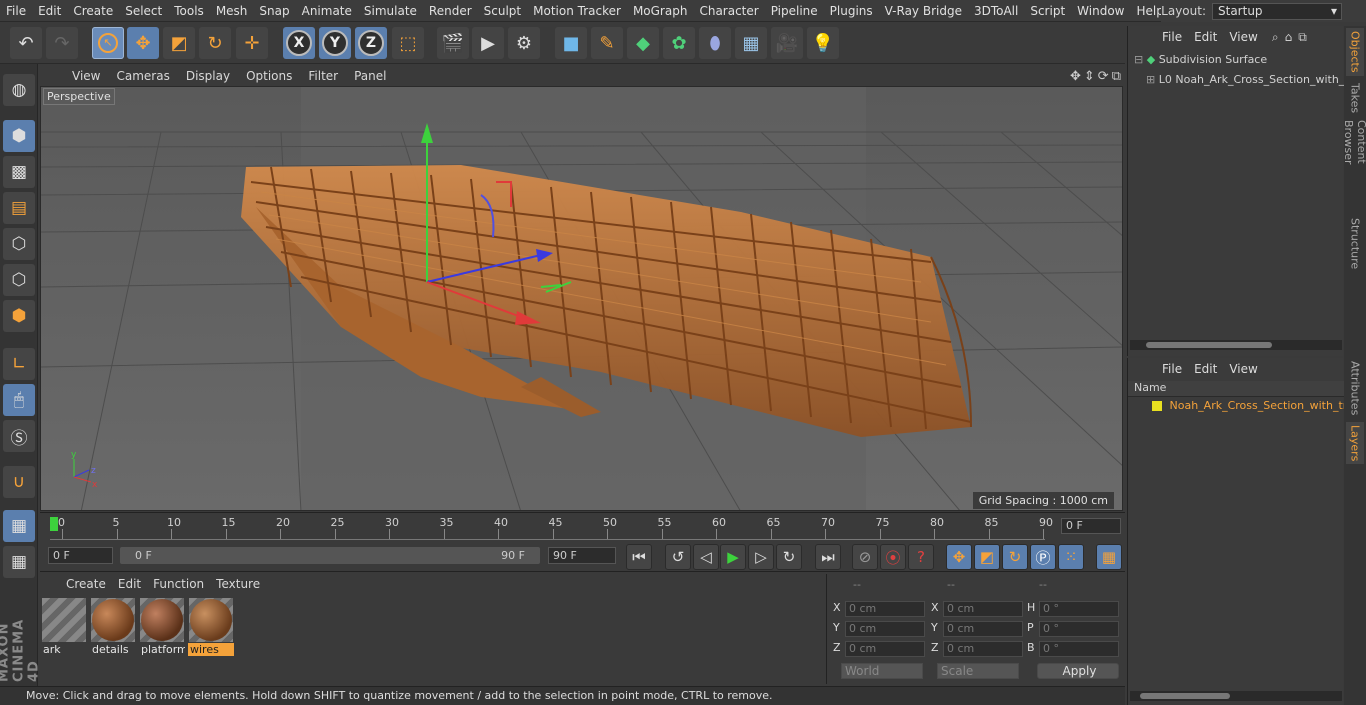  What do you see at coordinates (607, 43) in the screenshot?
I see `pen-spline-icon: ✎` at bounding box center [607, 43].